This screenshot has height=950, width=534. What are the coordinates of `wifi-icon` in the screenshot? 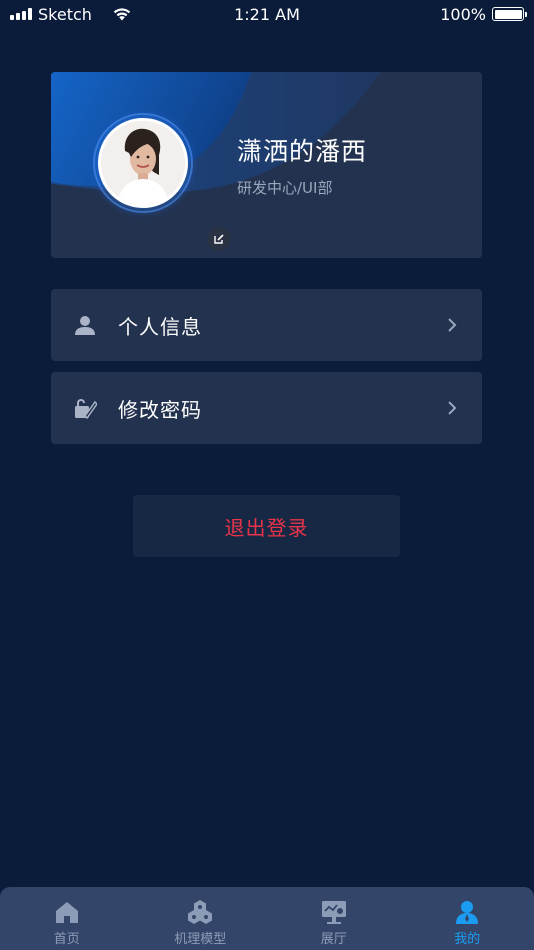 It's located at (122, 14).